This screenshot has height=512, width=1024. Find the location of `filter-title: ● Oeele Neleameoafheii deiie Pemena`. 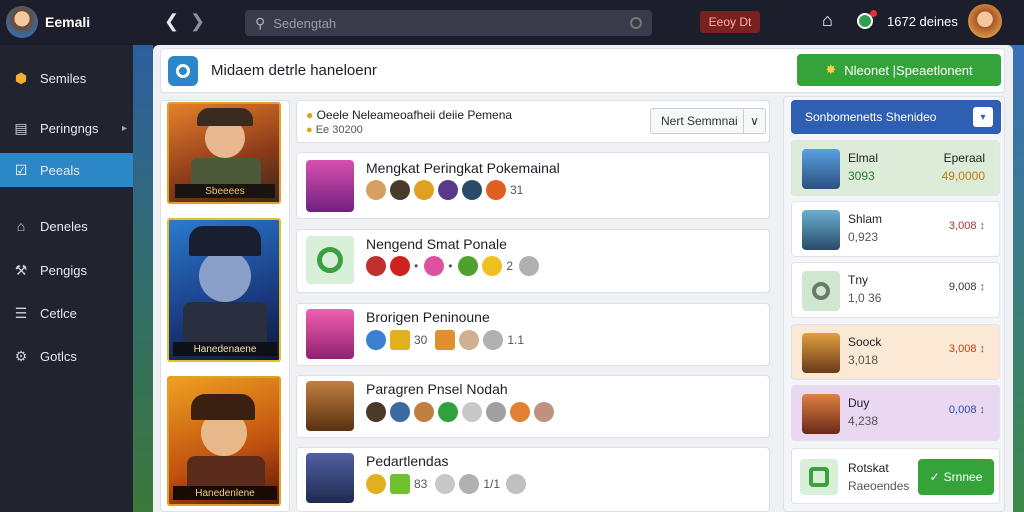

filter-title: ● Oeele Neleameoafheii deiie Pemena is located at coordinates (409, 115).